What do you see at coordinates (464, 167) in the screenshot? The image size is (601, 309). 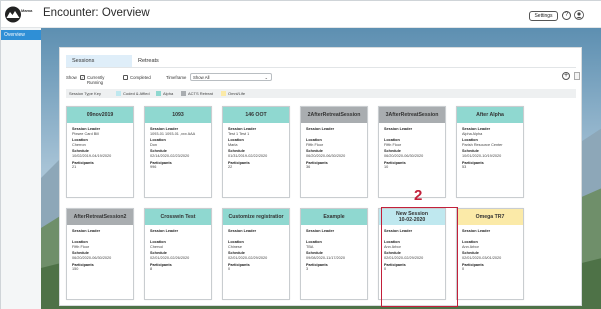 I see `participants-value: 53` at bounding box center [464, 167].